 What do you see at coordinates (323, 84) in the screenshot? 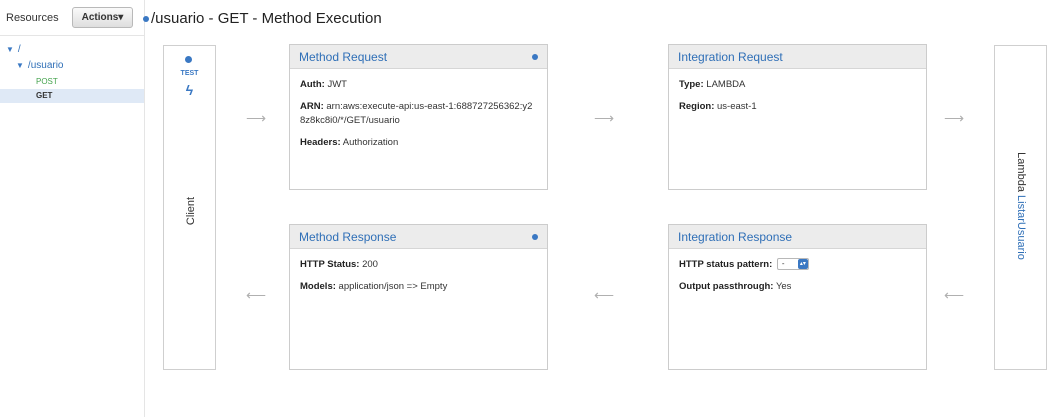
I see `auth-line: Auth: JWT` at bounding box center [323, 84].